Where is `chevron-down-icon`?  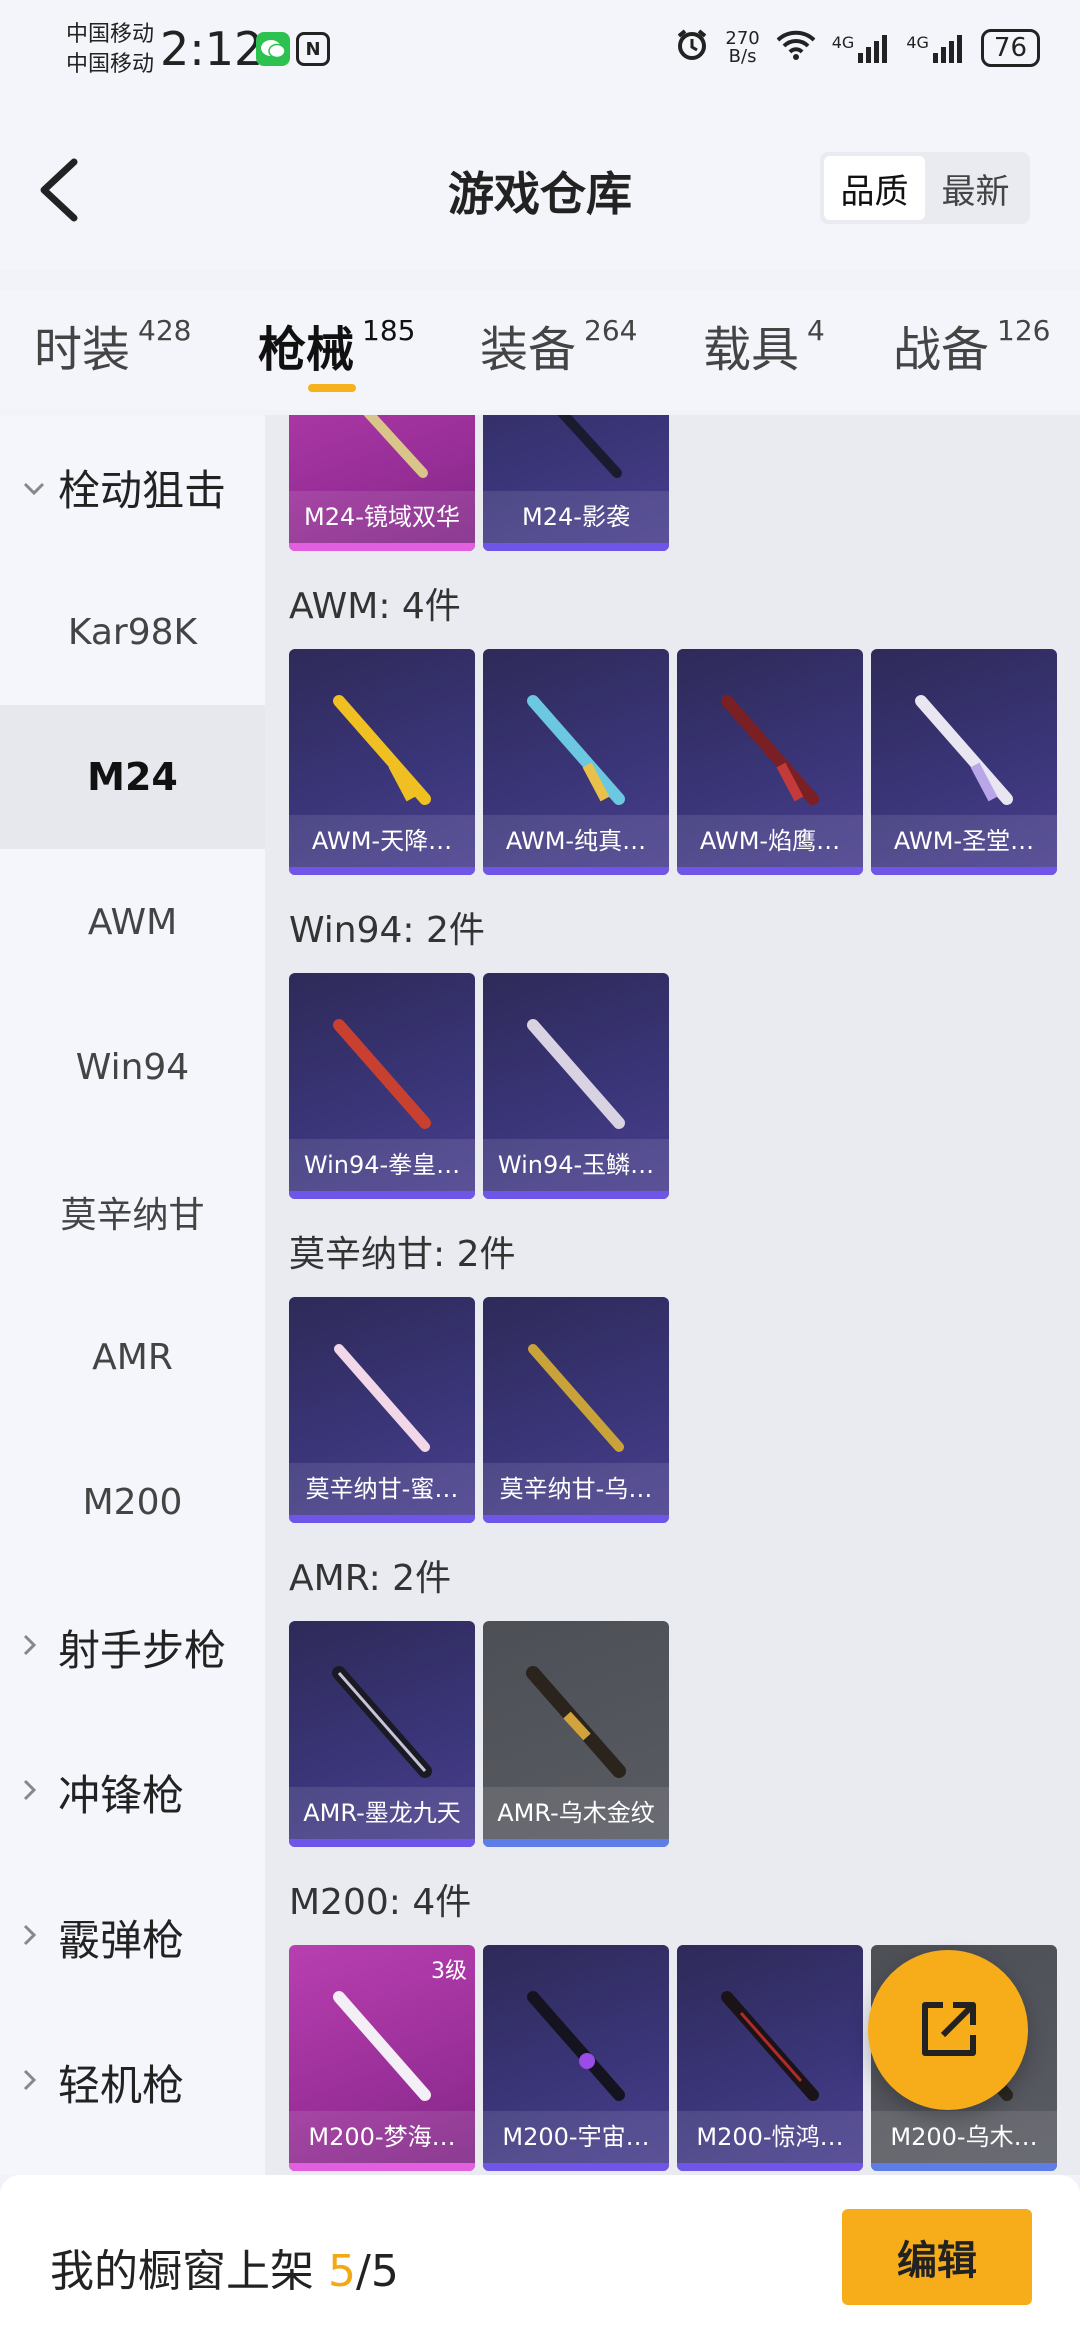
chevron-down-icon is located at coordinates (34, 487).